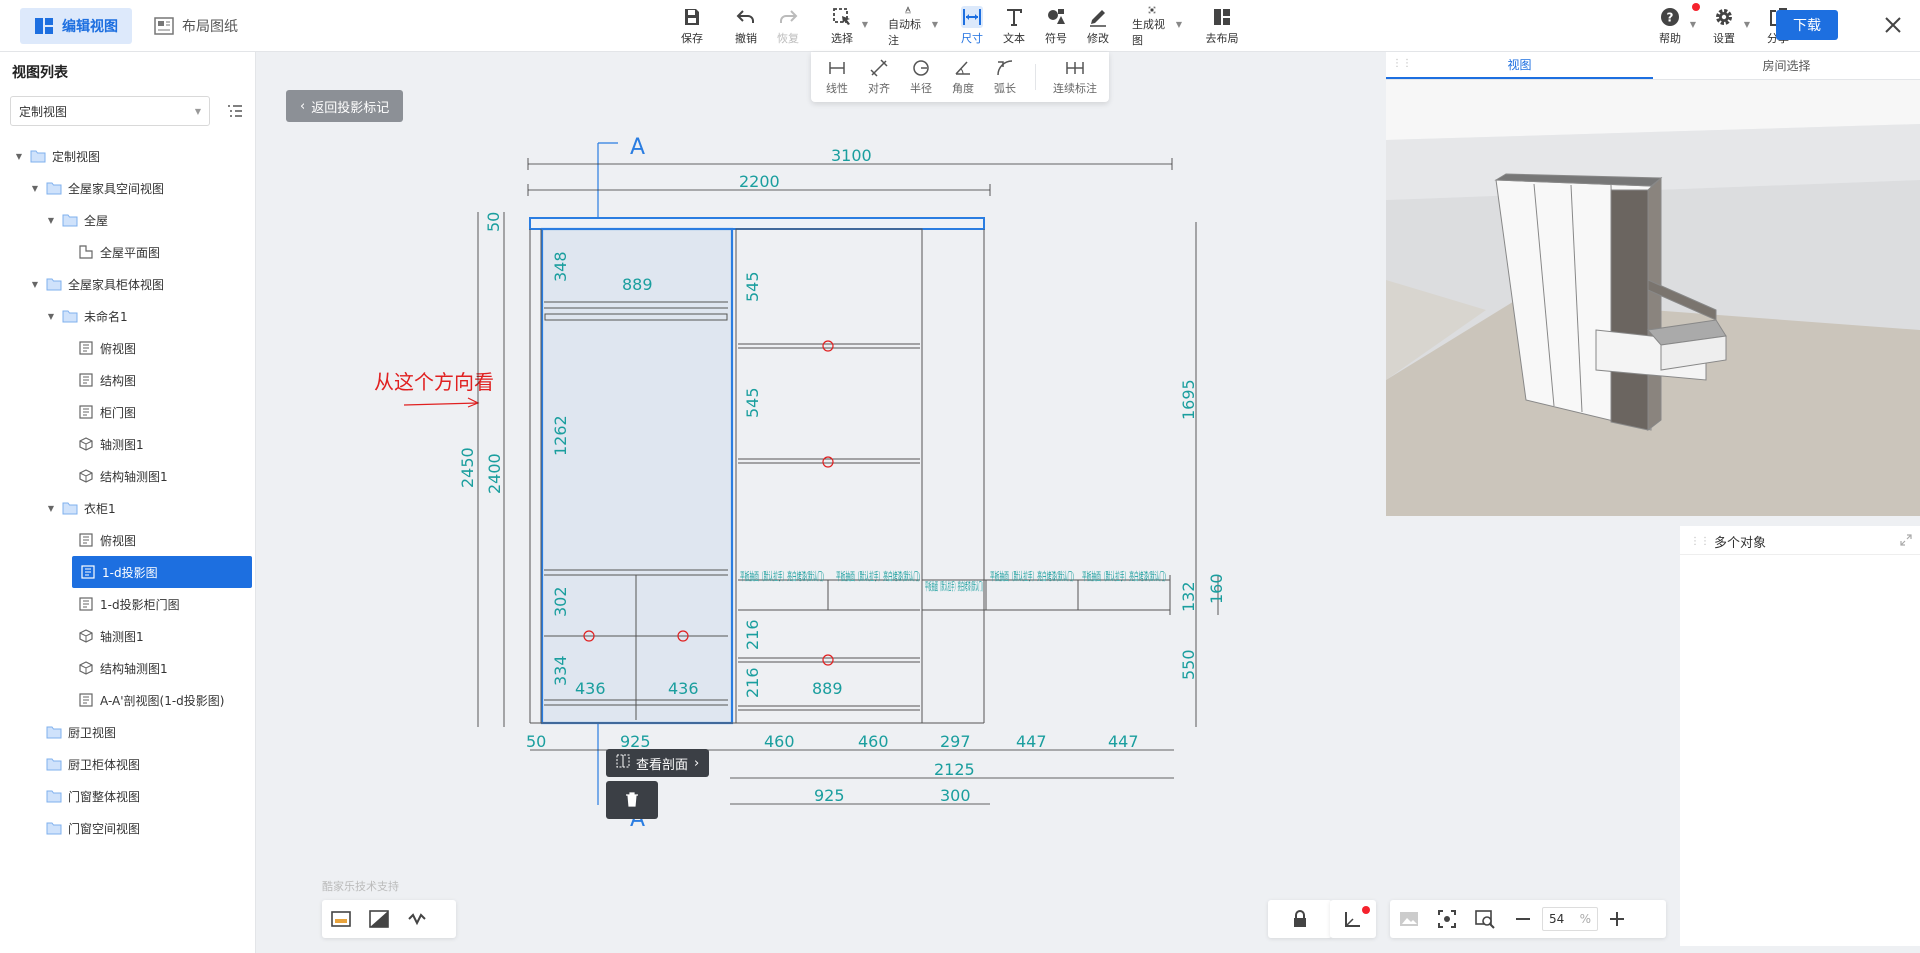 The height and width of the screenshot is (953, 1920). Describe the element at coordinates (560, 601) in the screenshot. I see `dim-drawer-upper: 302` at that location.